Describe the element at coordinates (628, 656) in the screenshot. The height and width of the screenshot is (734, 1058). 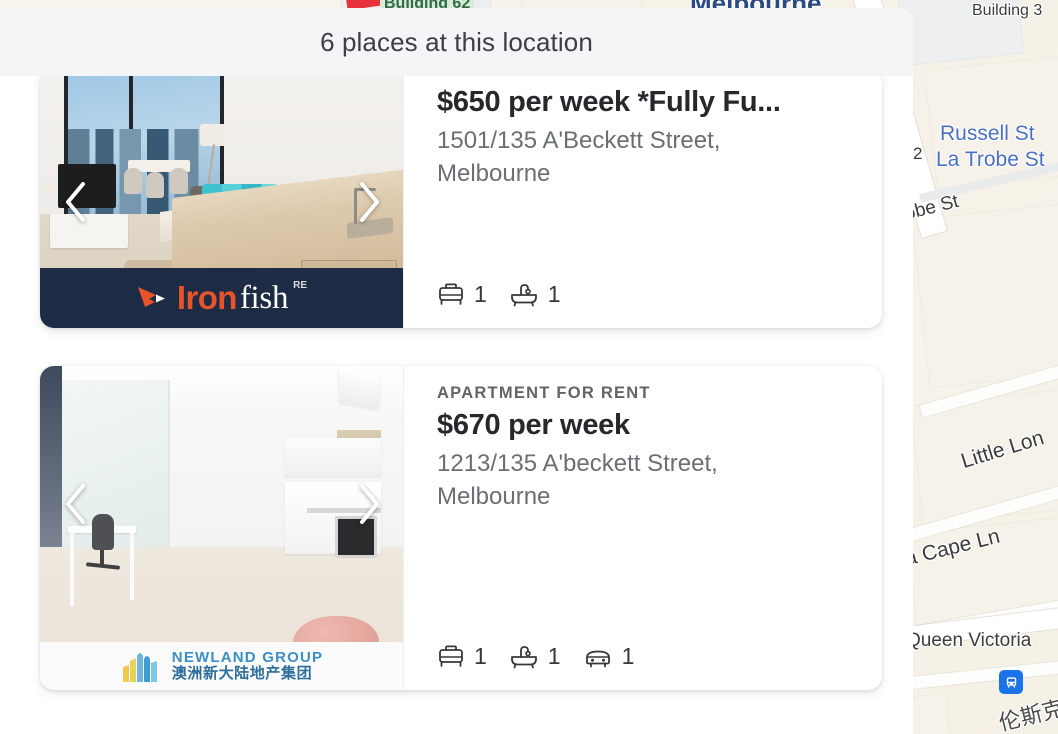
I see `feature-parking-count: 1` at that location.